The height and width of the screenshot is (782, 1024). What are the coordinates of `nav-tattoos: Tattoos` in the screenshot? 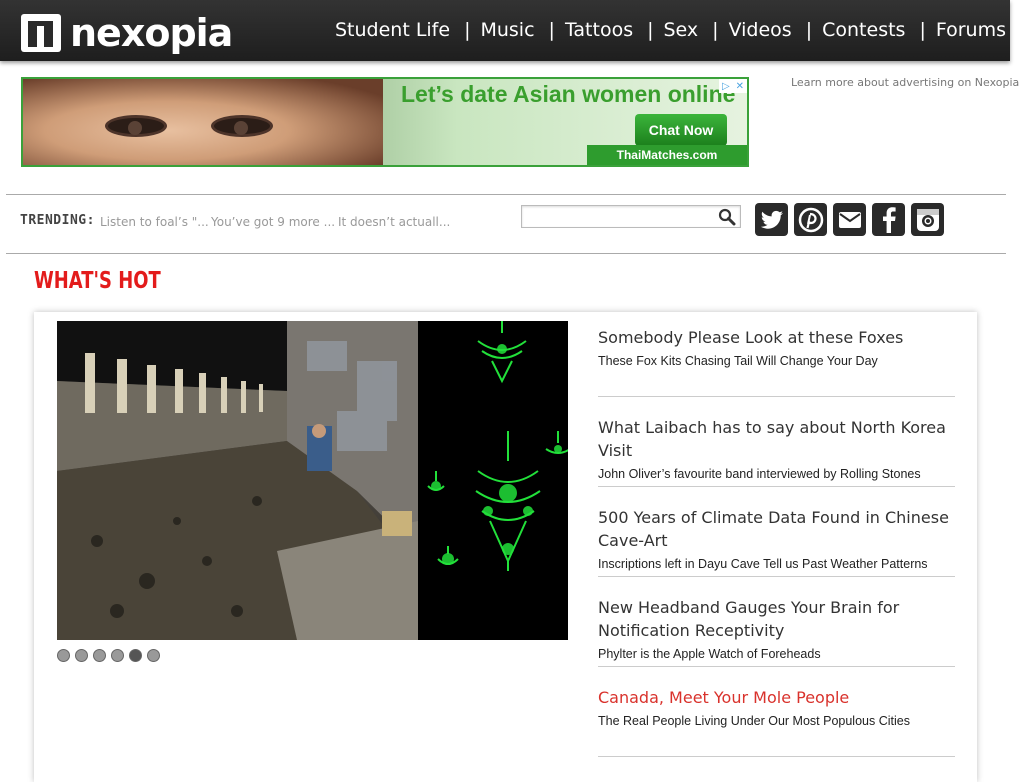 It's located at (599, 30).